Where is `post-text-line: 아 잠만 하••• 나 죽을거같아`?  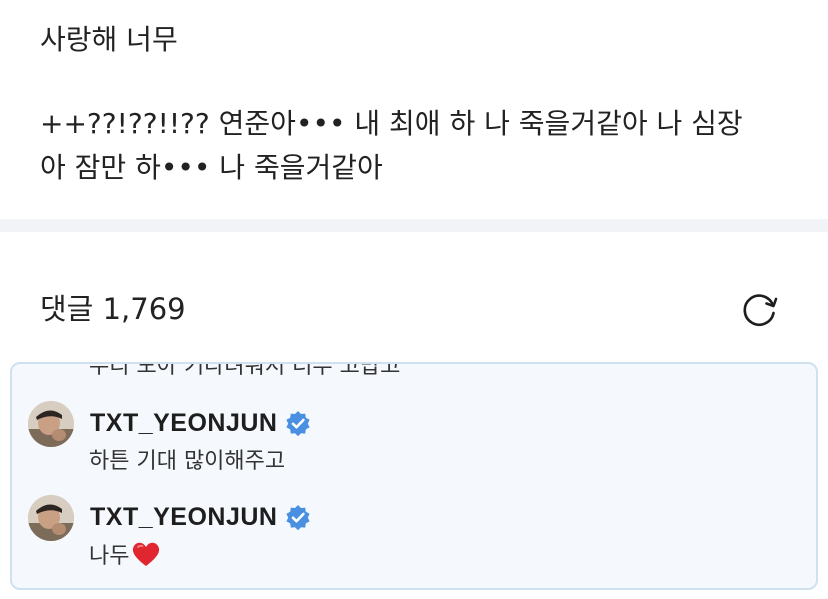 post-text-line: 아 잠만 하••• 나 죽을거같아 is located at coordinates (211, 167).